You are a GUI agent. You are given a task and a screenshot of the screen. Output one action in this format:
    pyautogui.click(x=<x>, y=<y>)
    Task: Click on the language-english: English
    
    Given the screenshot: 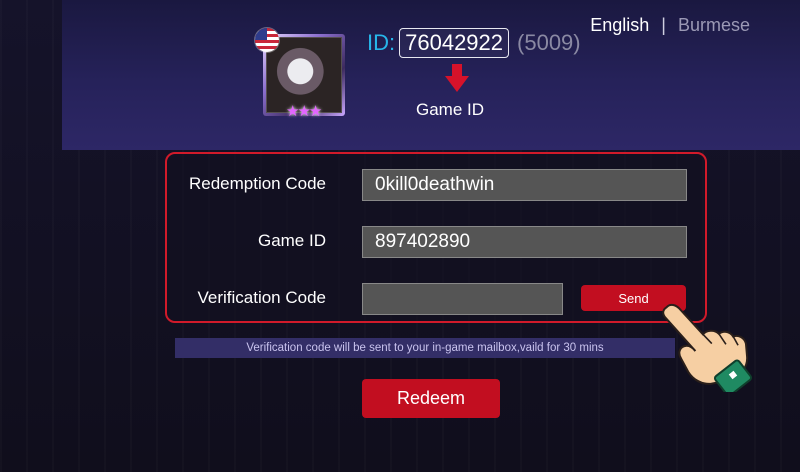 What is the action you would take?
    pyautogui.click(x=619, y=25)
    